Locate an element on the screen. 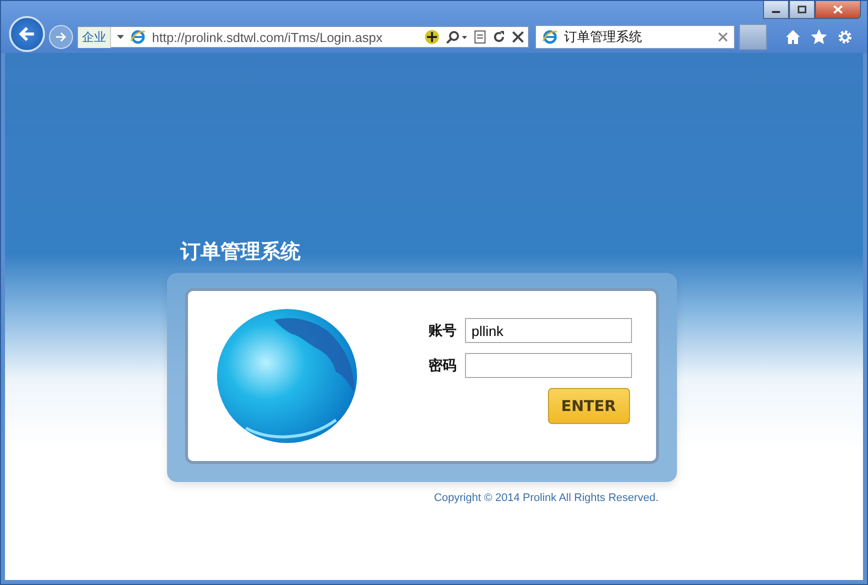  copyright-text: Copyright © 2014 Prolink All Rights Reserved. is located at coordinates (546, 498).